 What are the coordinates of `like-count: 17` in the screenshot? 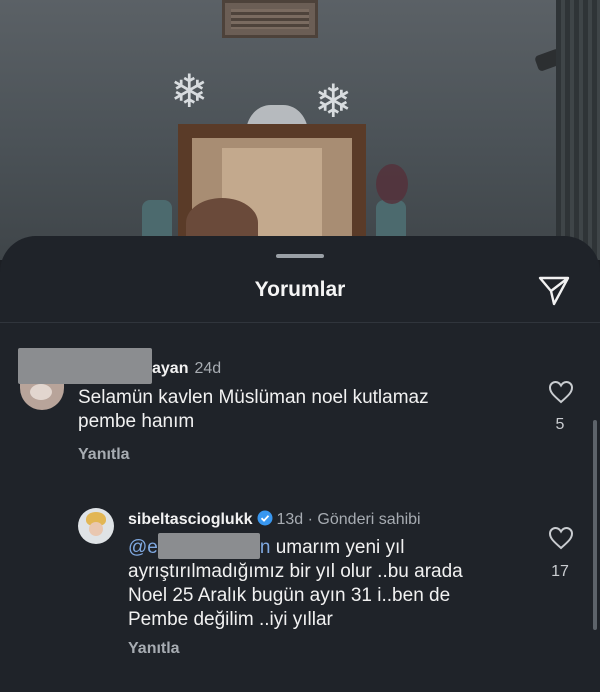 It's located at (560, 571).